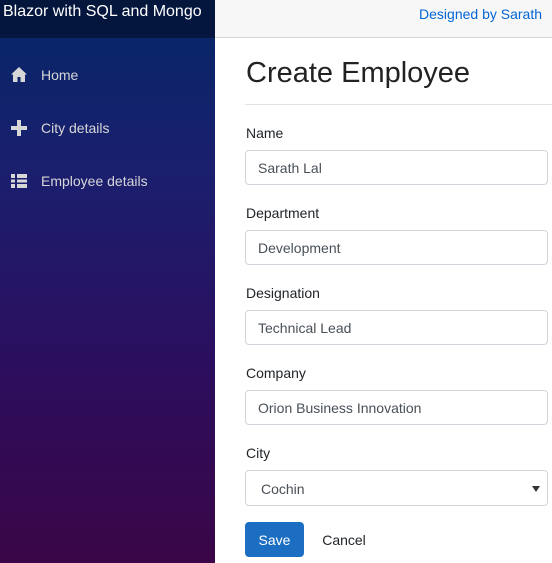 The image size is (552, 563). I want to click on plus-icon, so click(19, 128).